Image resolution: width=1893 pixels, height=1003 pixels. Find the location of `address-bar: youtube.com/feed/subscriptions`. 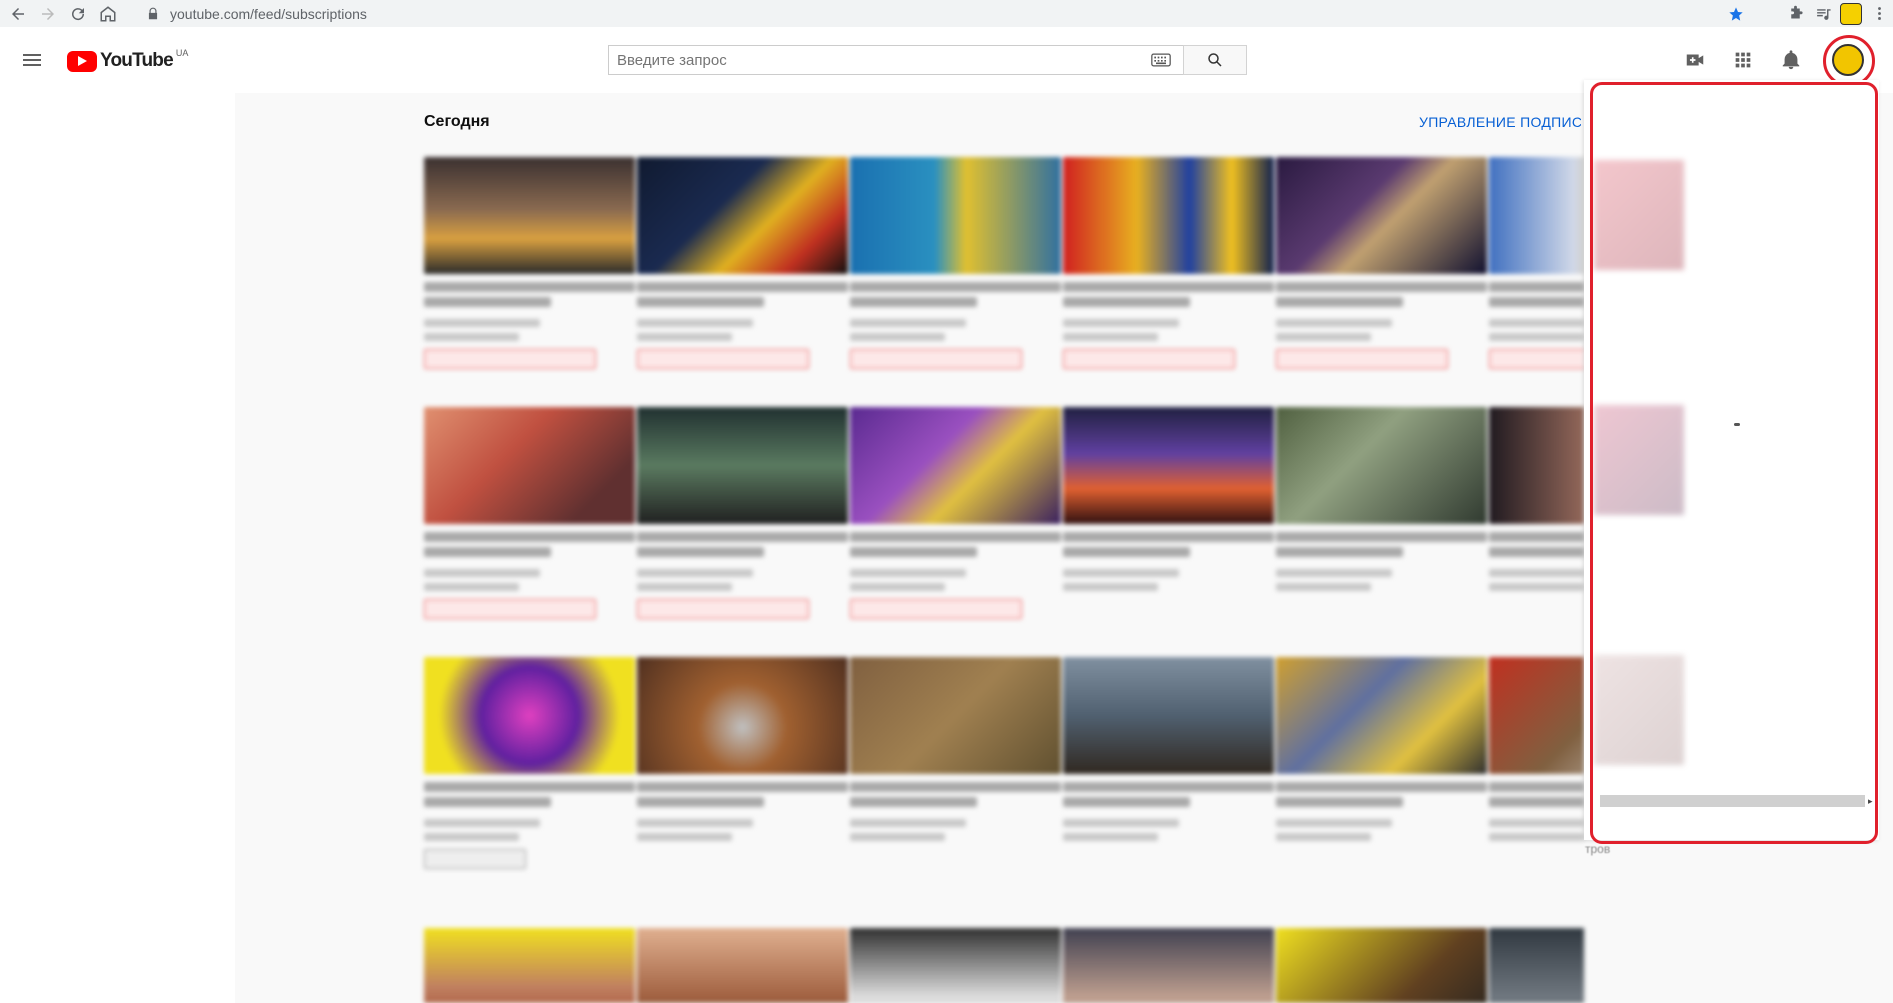

address-bar: youtube.com/feed/subscriptions is located at coordinates (945, 13).